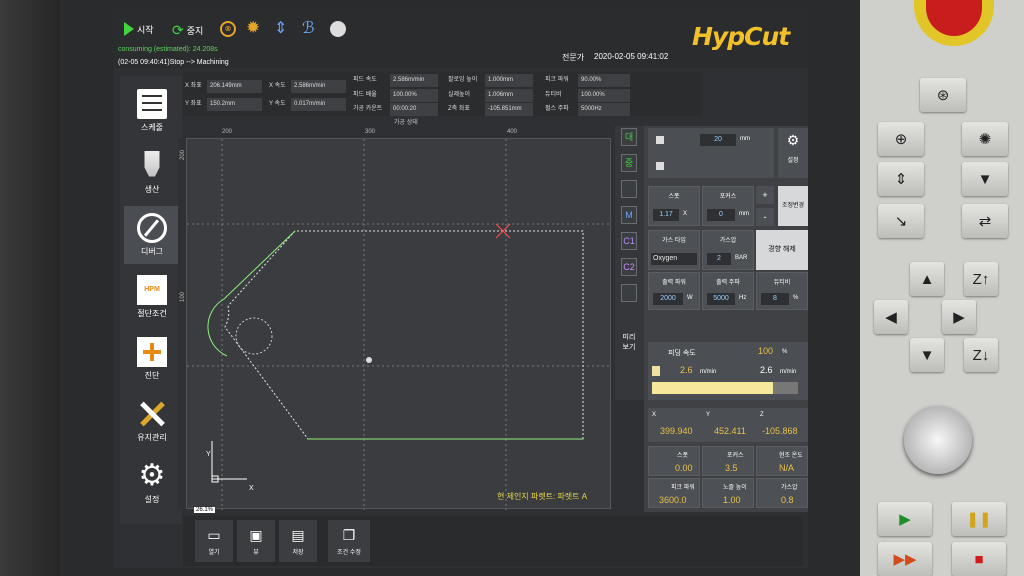  I want to click on duty-value: 8, so click(775, 299).